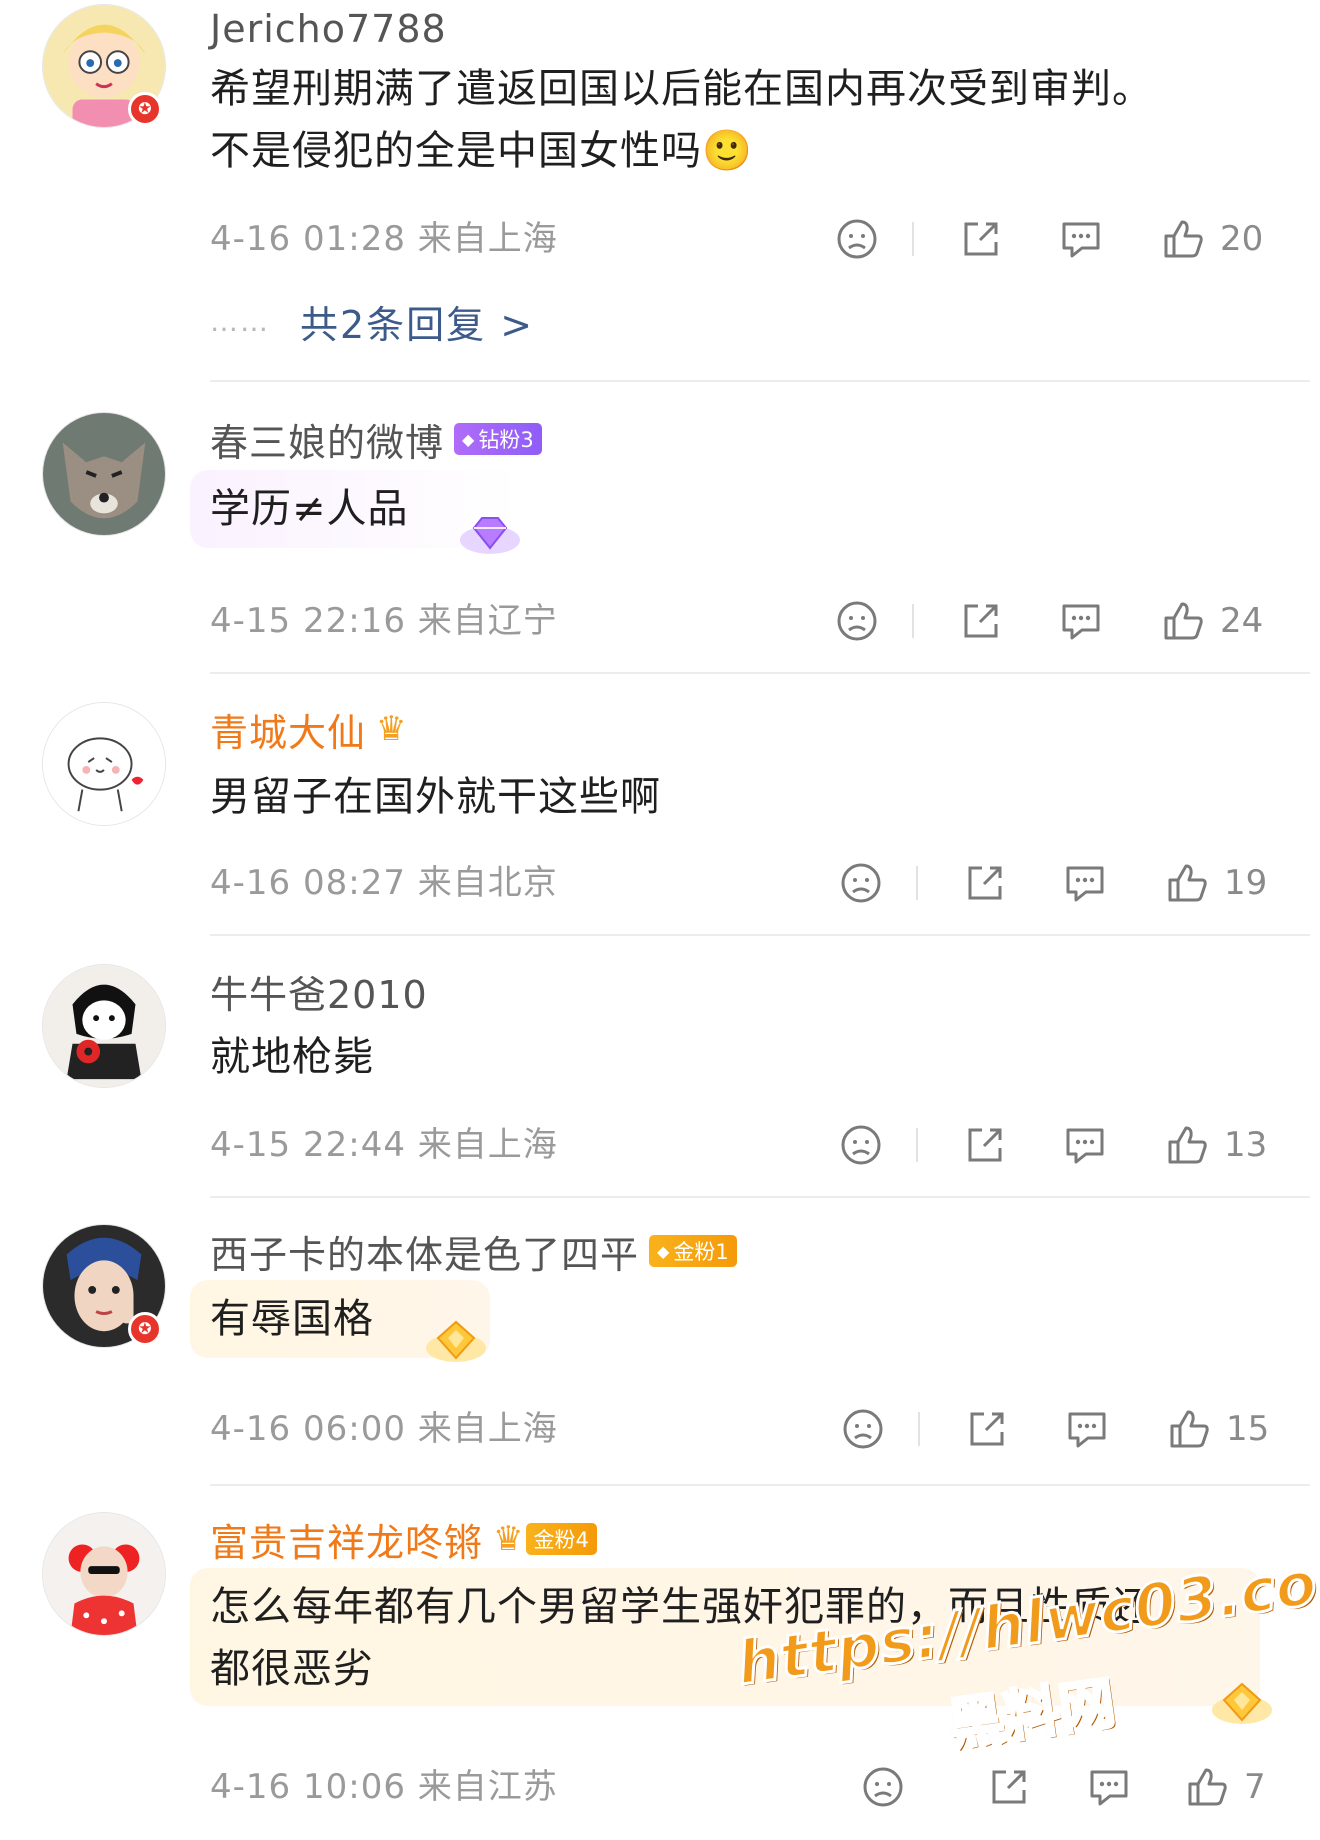 The image size is (1320, 1840). What do you see at coordinates (701, 1252) in the screenshot?
I see `fan-badge-label: 金粉1` at bounding box center [701, 1252].